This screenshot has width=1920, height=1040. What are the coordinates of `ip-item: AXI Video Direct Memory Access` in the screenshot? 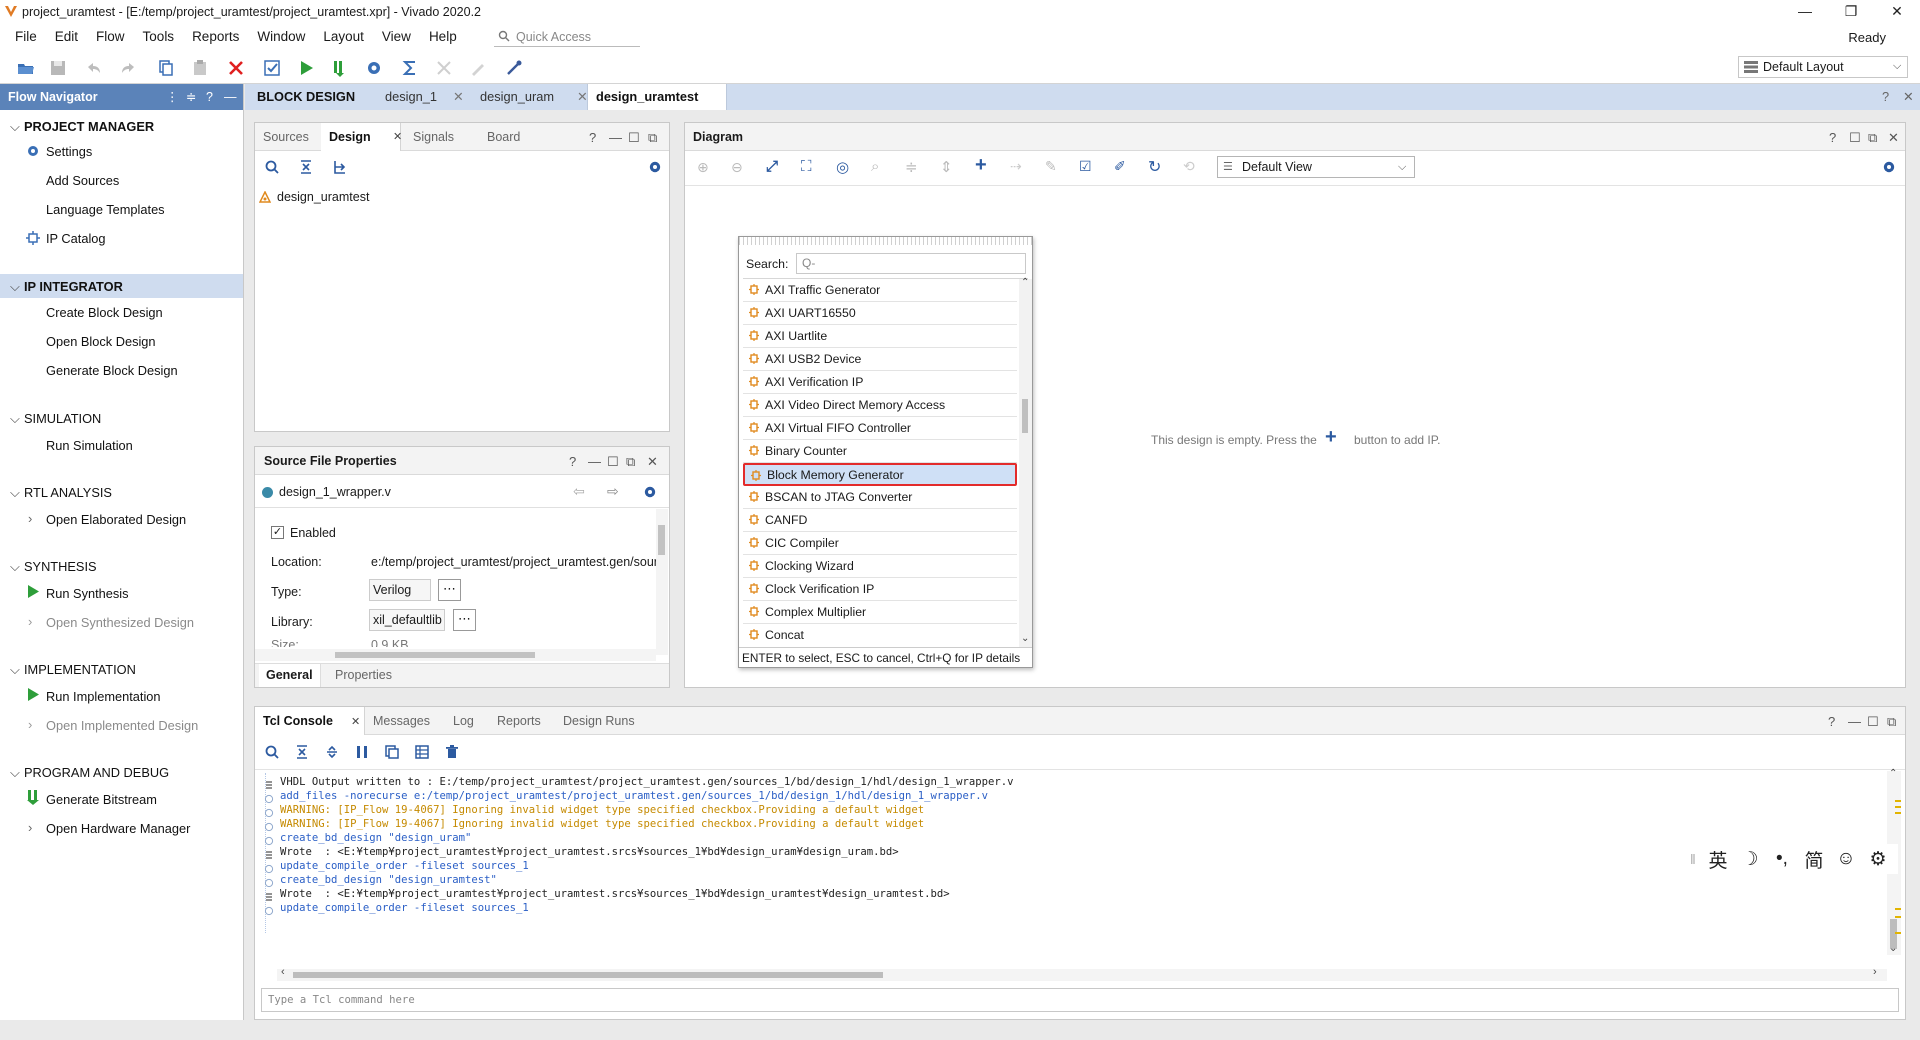 It's located at (880, 405).